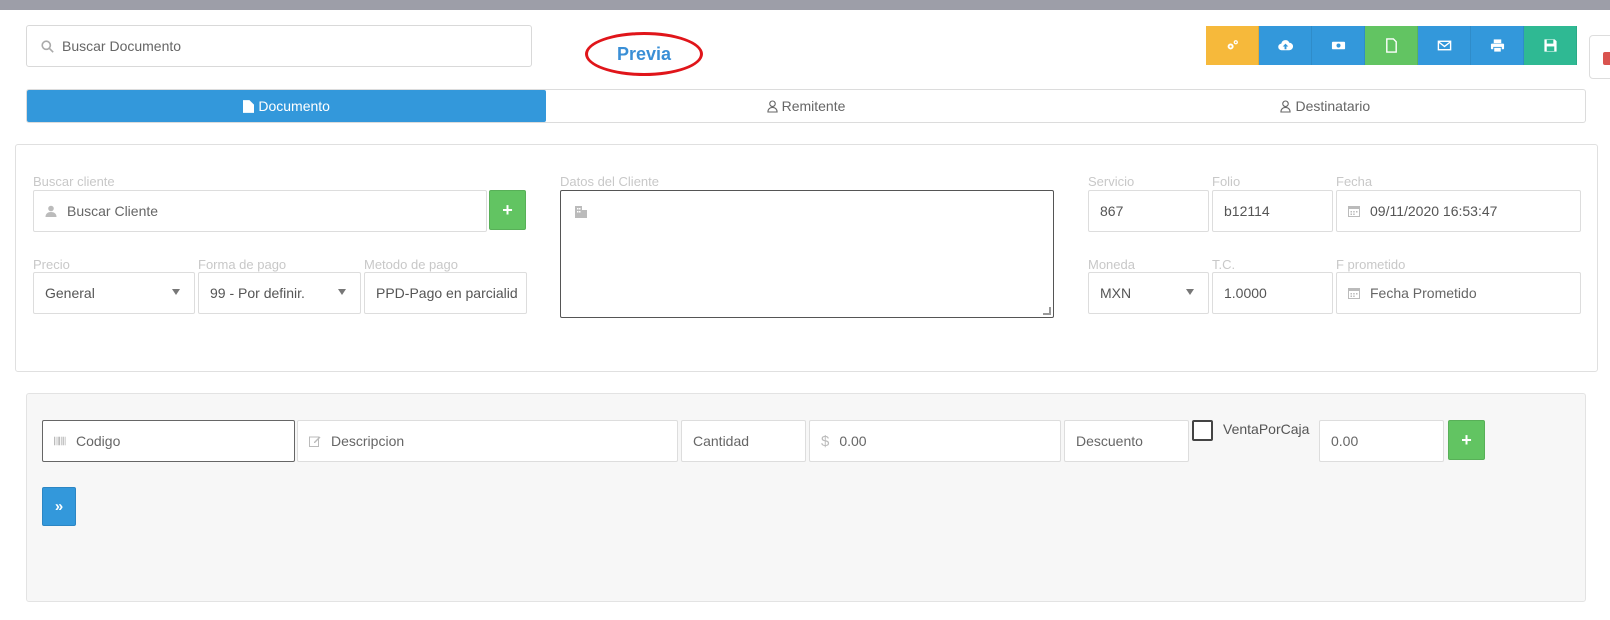 The height and width of the screenshot is (620, 1610). What do you see at coordinates (813, 106) in the screenshot?
I see `tab-label: Remitente` at bounding box center [813, 106].